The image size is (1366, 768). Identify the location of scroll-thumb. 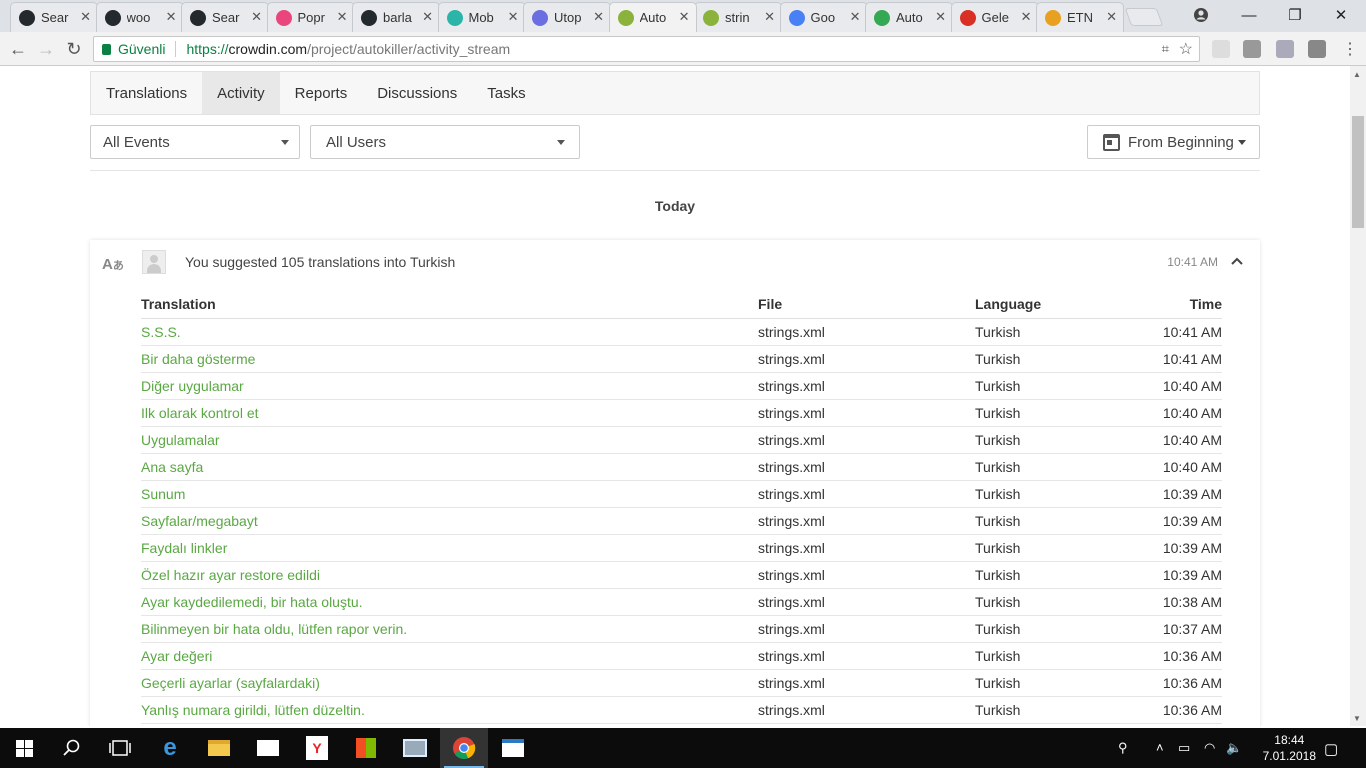
(1358, 172).